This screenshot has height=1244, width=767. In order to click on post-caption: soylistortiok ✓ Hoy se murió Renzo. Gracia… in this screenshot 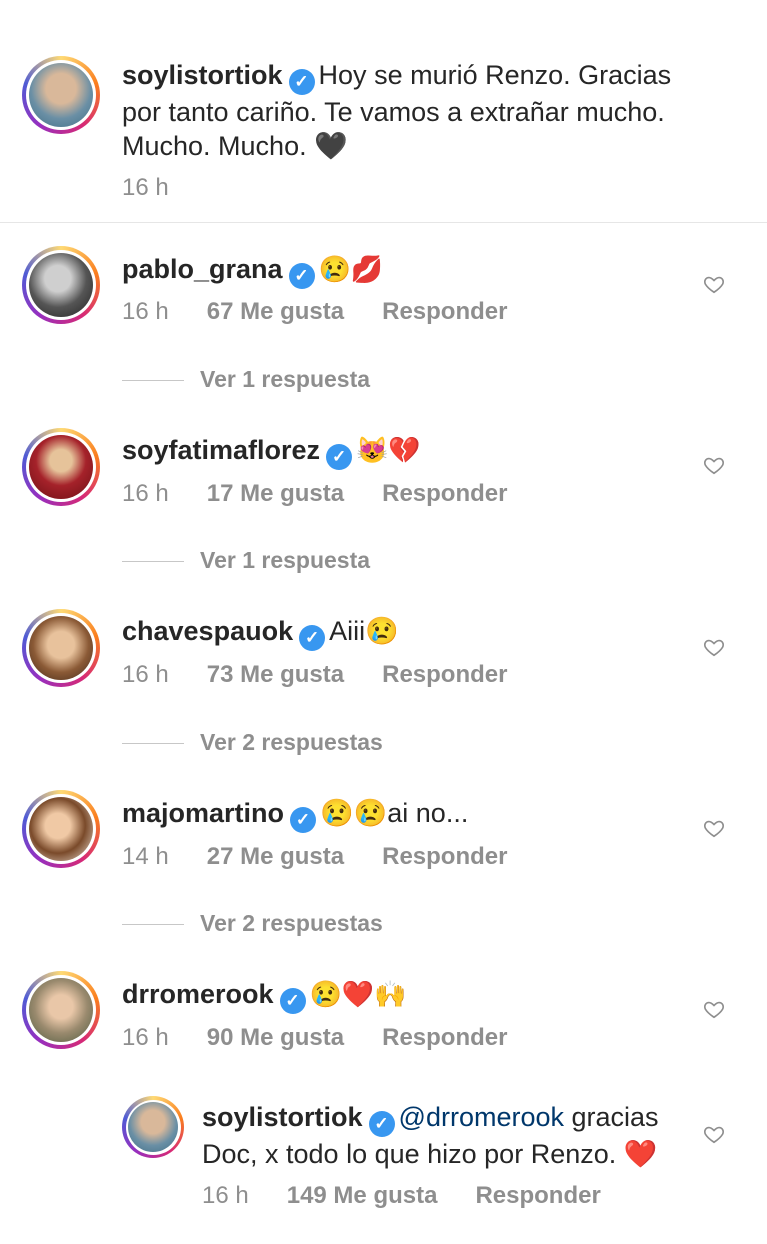, I will do `click(432, 110)`.